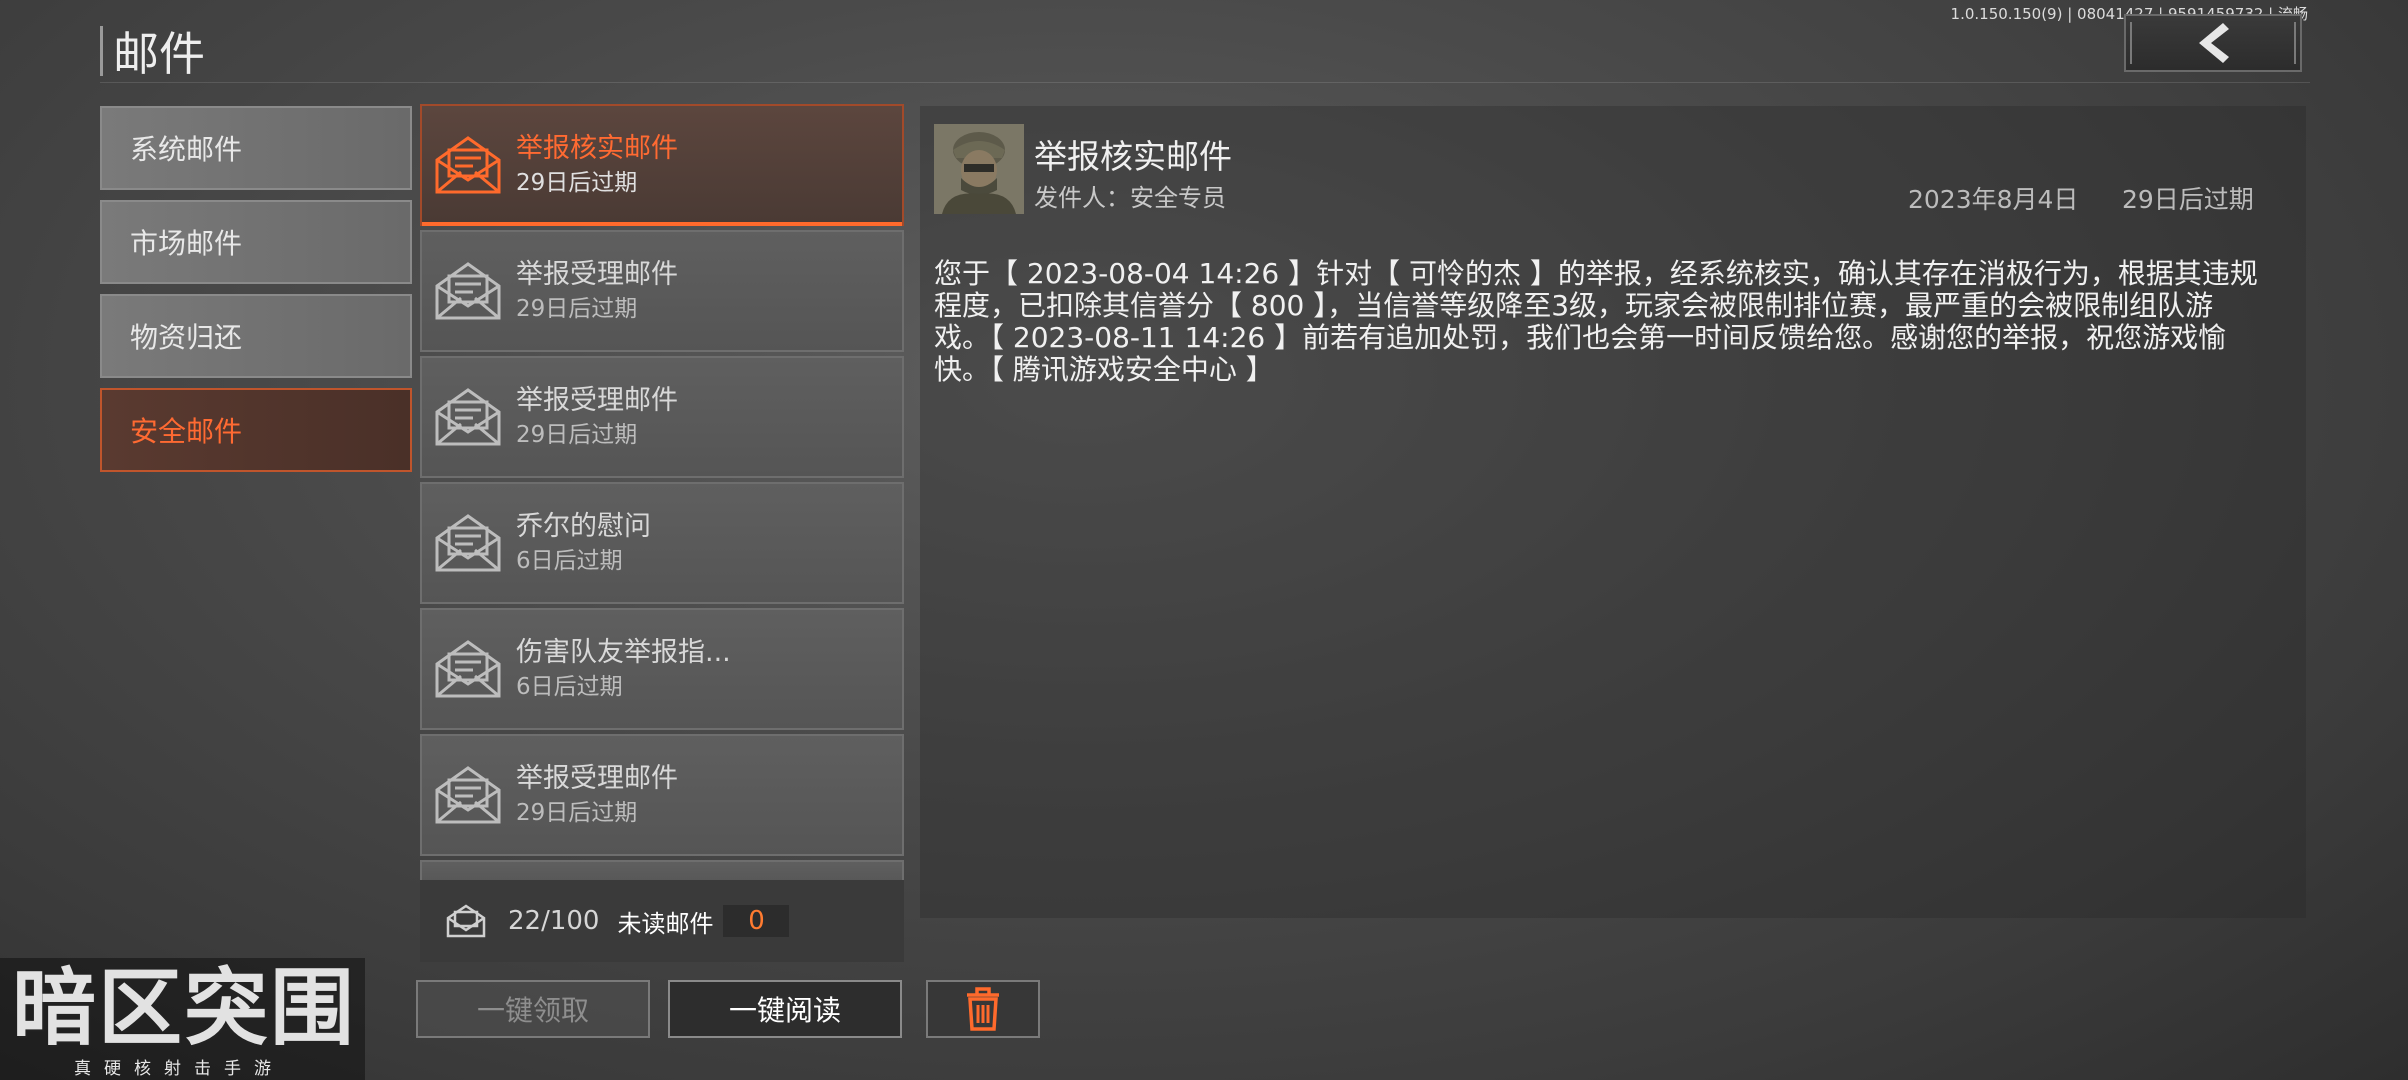  What do you see at coordinates (785, 1009) in the screenshot?
I see `read-all-button: 一键阅读` at bounding box center [785, 1009].